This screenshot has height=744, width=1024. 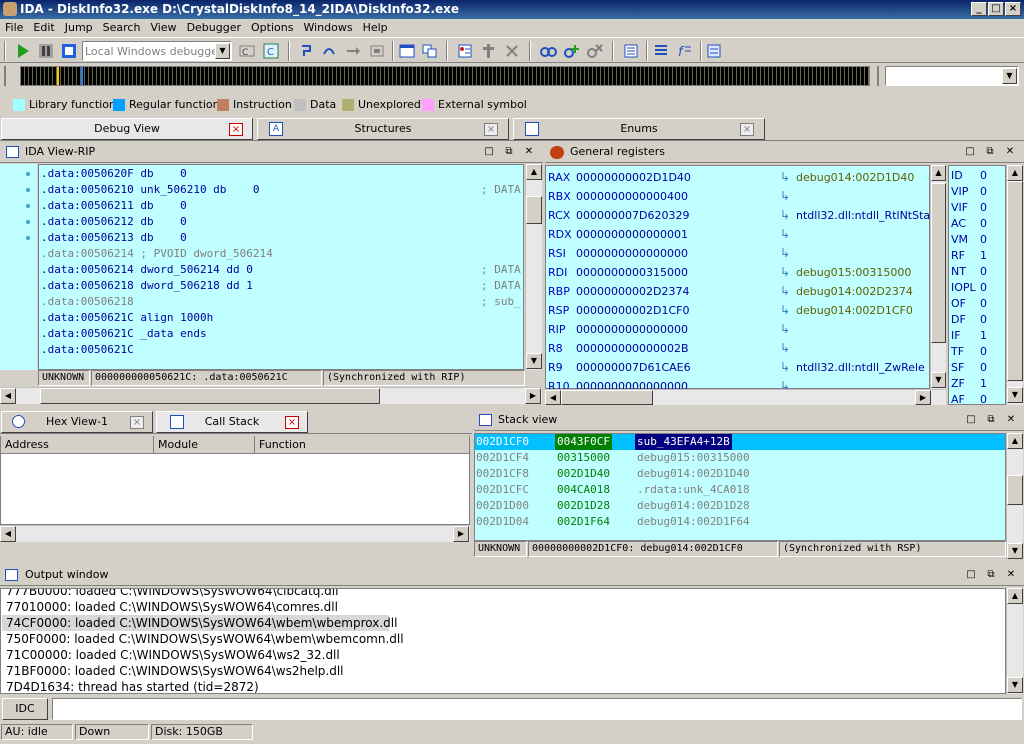 I want to click on add-breakpoint-icon, so click(x=489, y=51).